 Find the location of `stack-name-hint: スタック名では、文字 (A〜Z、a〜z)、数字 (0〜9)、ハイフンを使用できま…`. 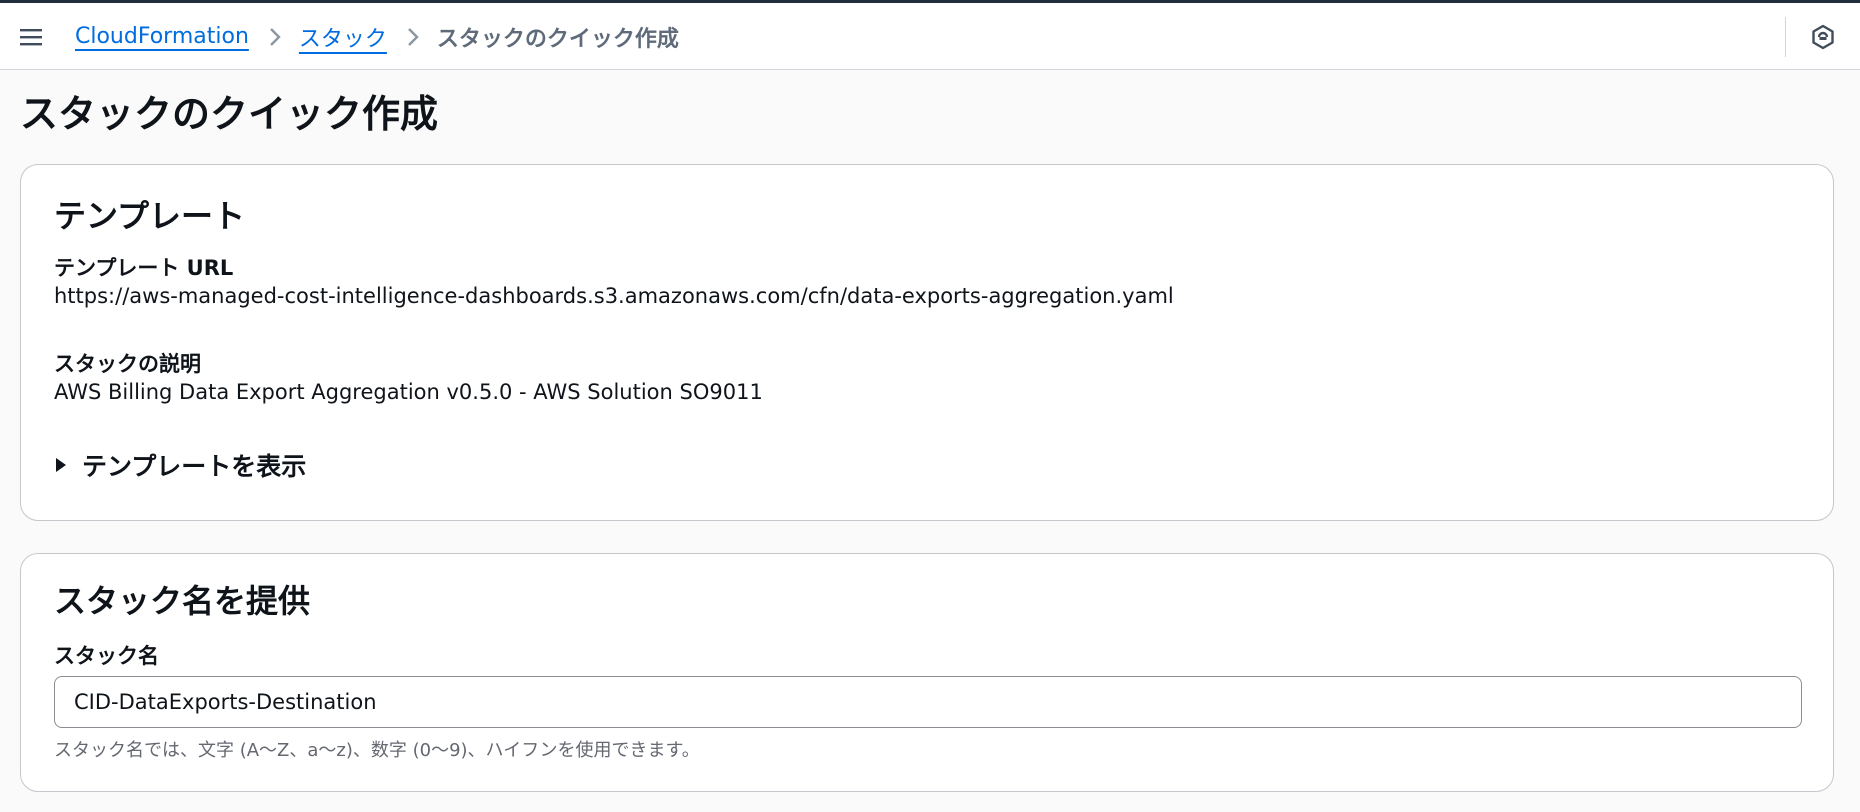

stack-name-hint: スタック名では、文字 (A〜Z、a〜z)、数字 (0〜9)、ハイフンを使用できま… is located at coordinates (377, 750).